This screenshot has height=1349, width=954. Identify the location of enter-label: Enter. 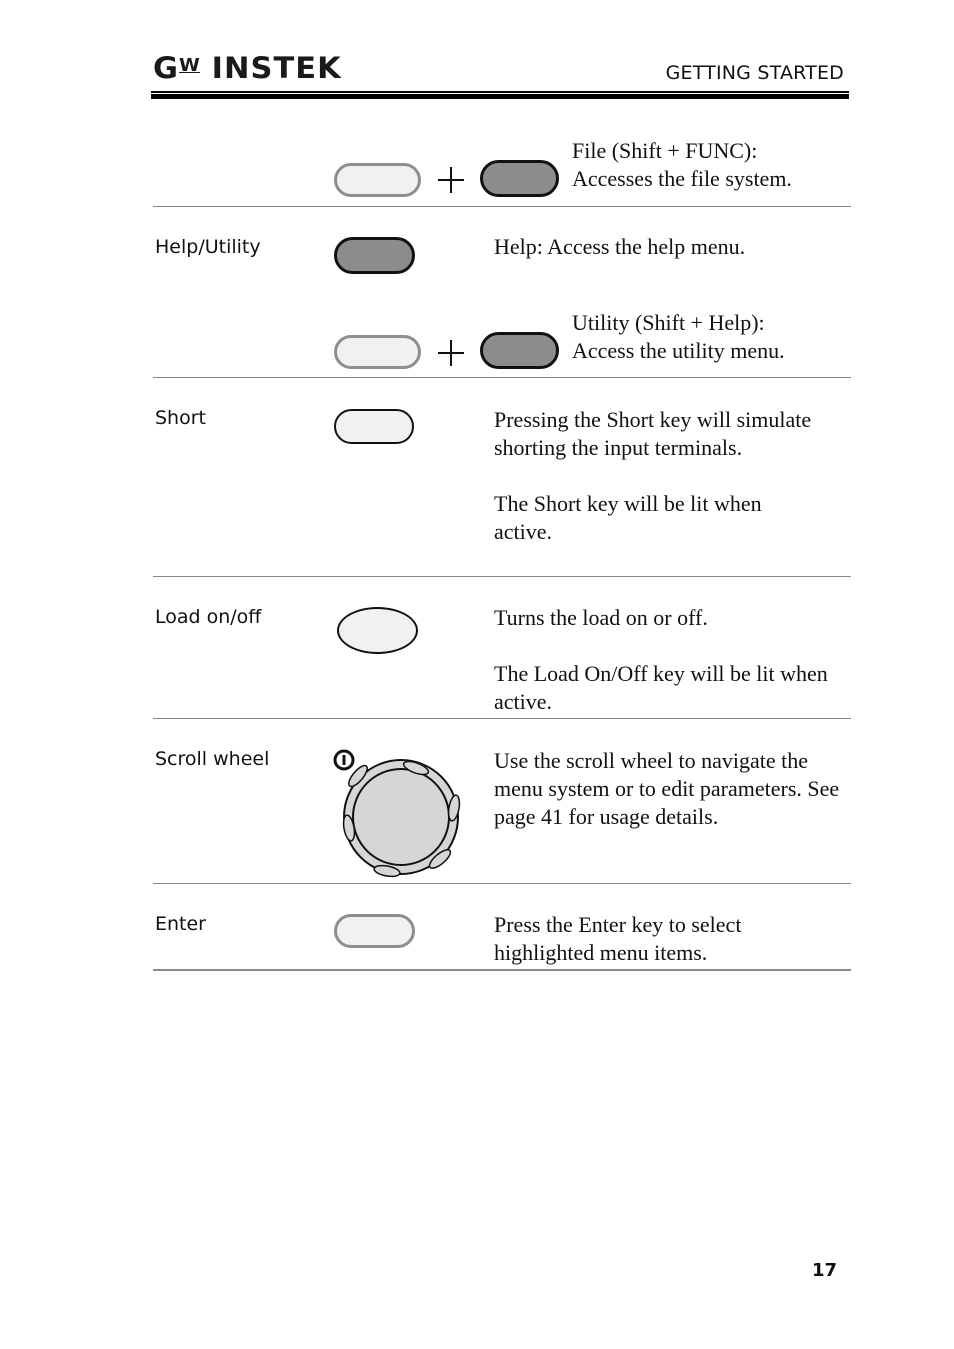
(180, 924).